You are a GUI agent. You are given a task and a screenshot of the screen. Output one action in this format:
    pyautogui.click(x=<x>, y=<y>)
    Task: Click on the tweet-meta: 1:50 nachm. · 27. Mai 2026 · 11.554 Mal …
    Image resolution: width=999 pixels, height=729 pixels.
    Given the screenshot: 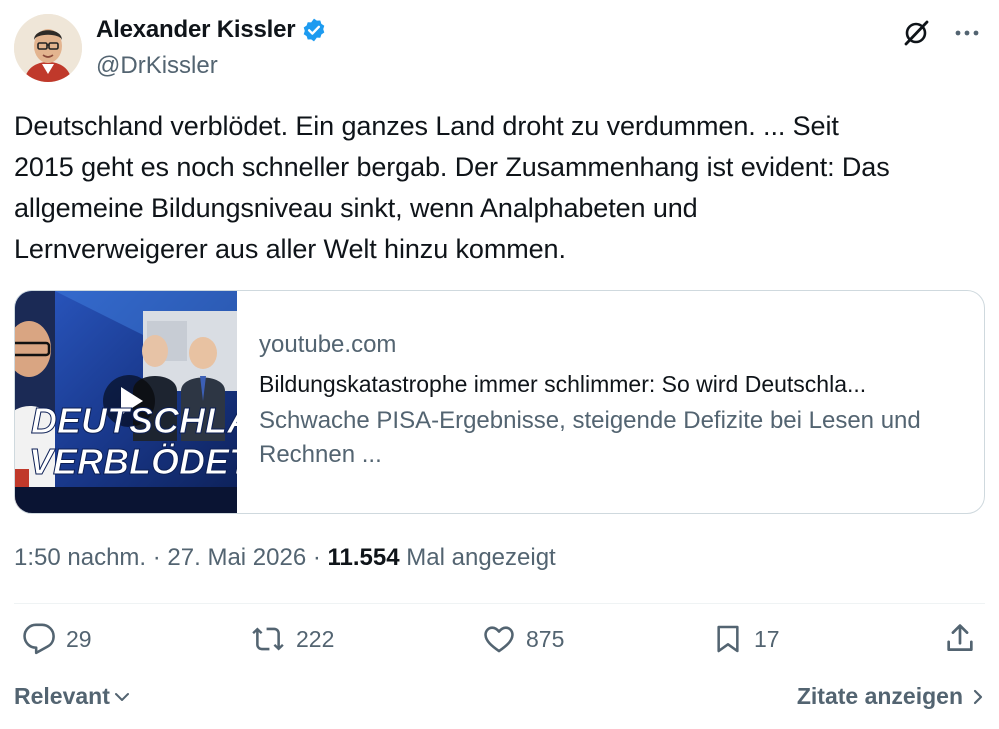 What is the action you would take?
    pyautogui.click(x=285, y=558)
    